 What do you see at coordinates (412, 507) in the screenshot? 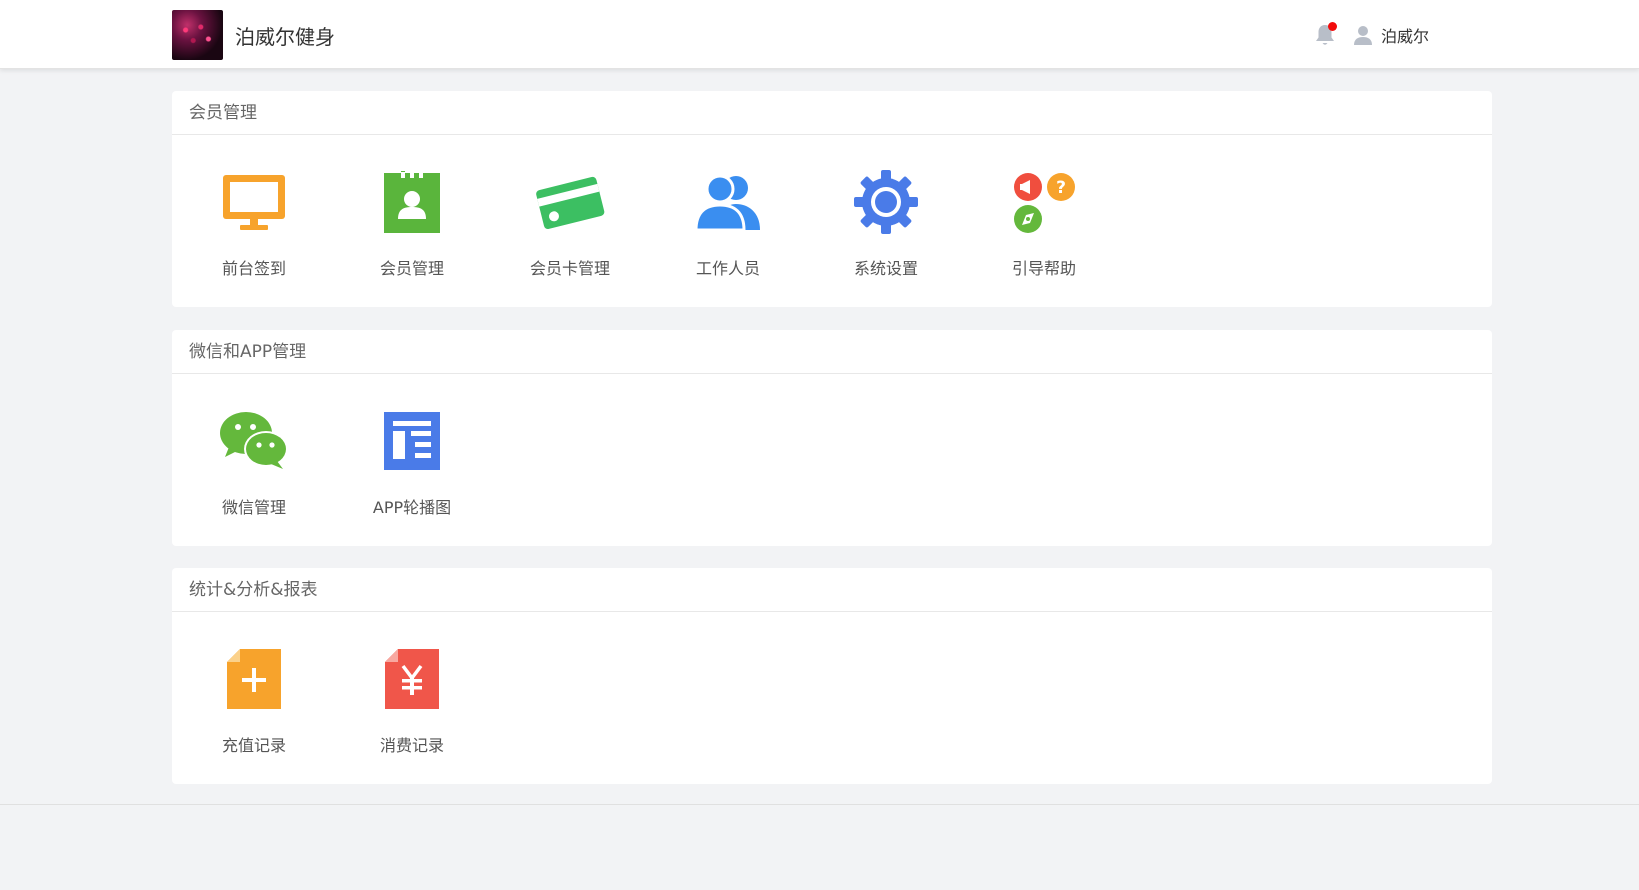
I see `tile-label: APP轮播图` at bounding box center [412, 507].